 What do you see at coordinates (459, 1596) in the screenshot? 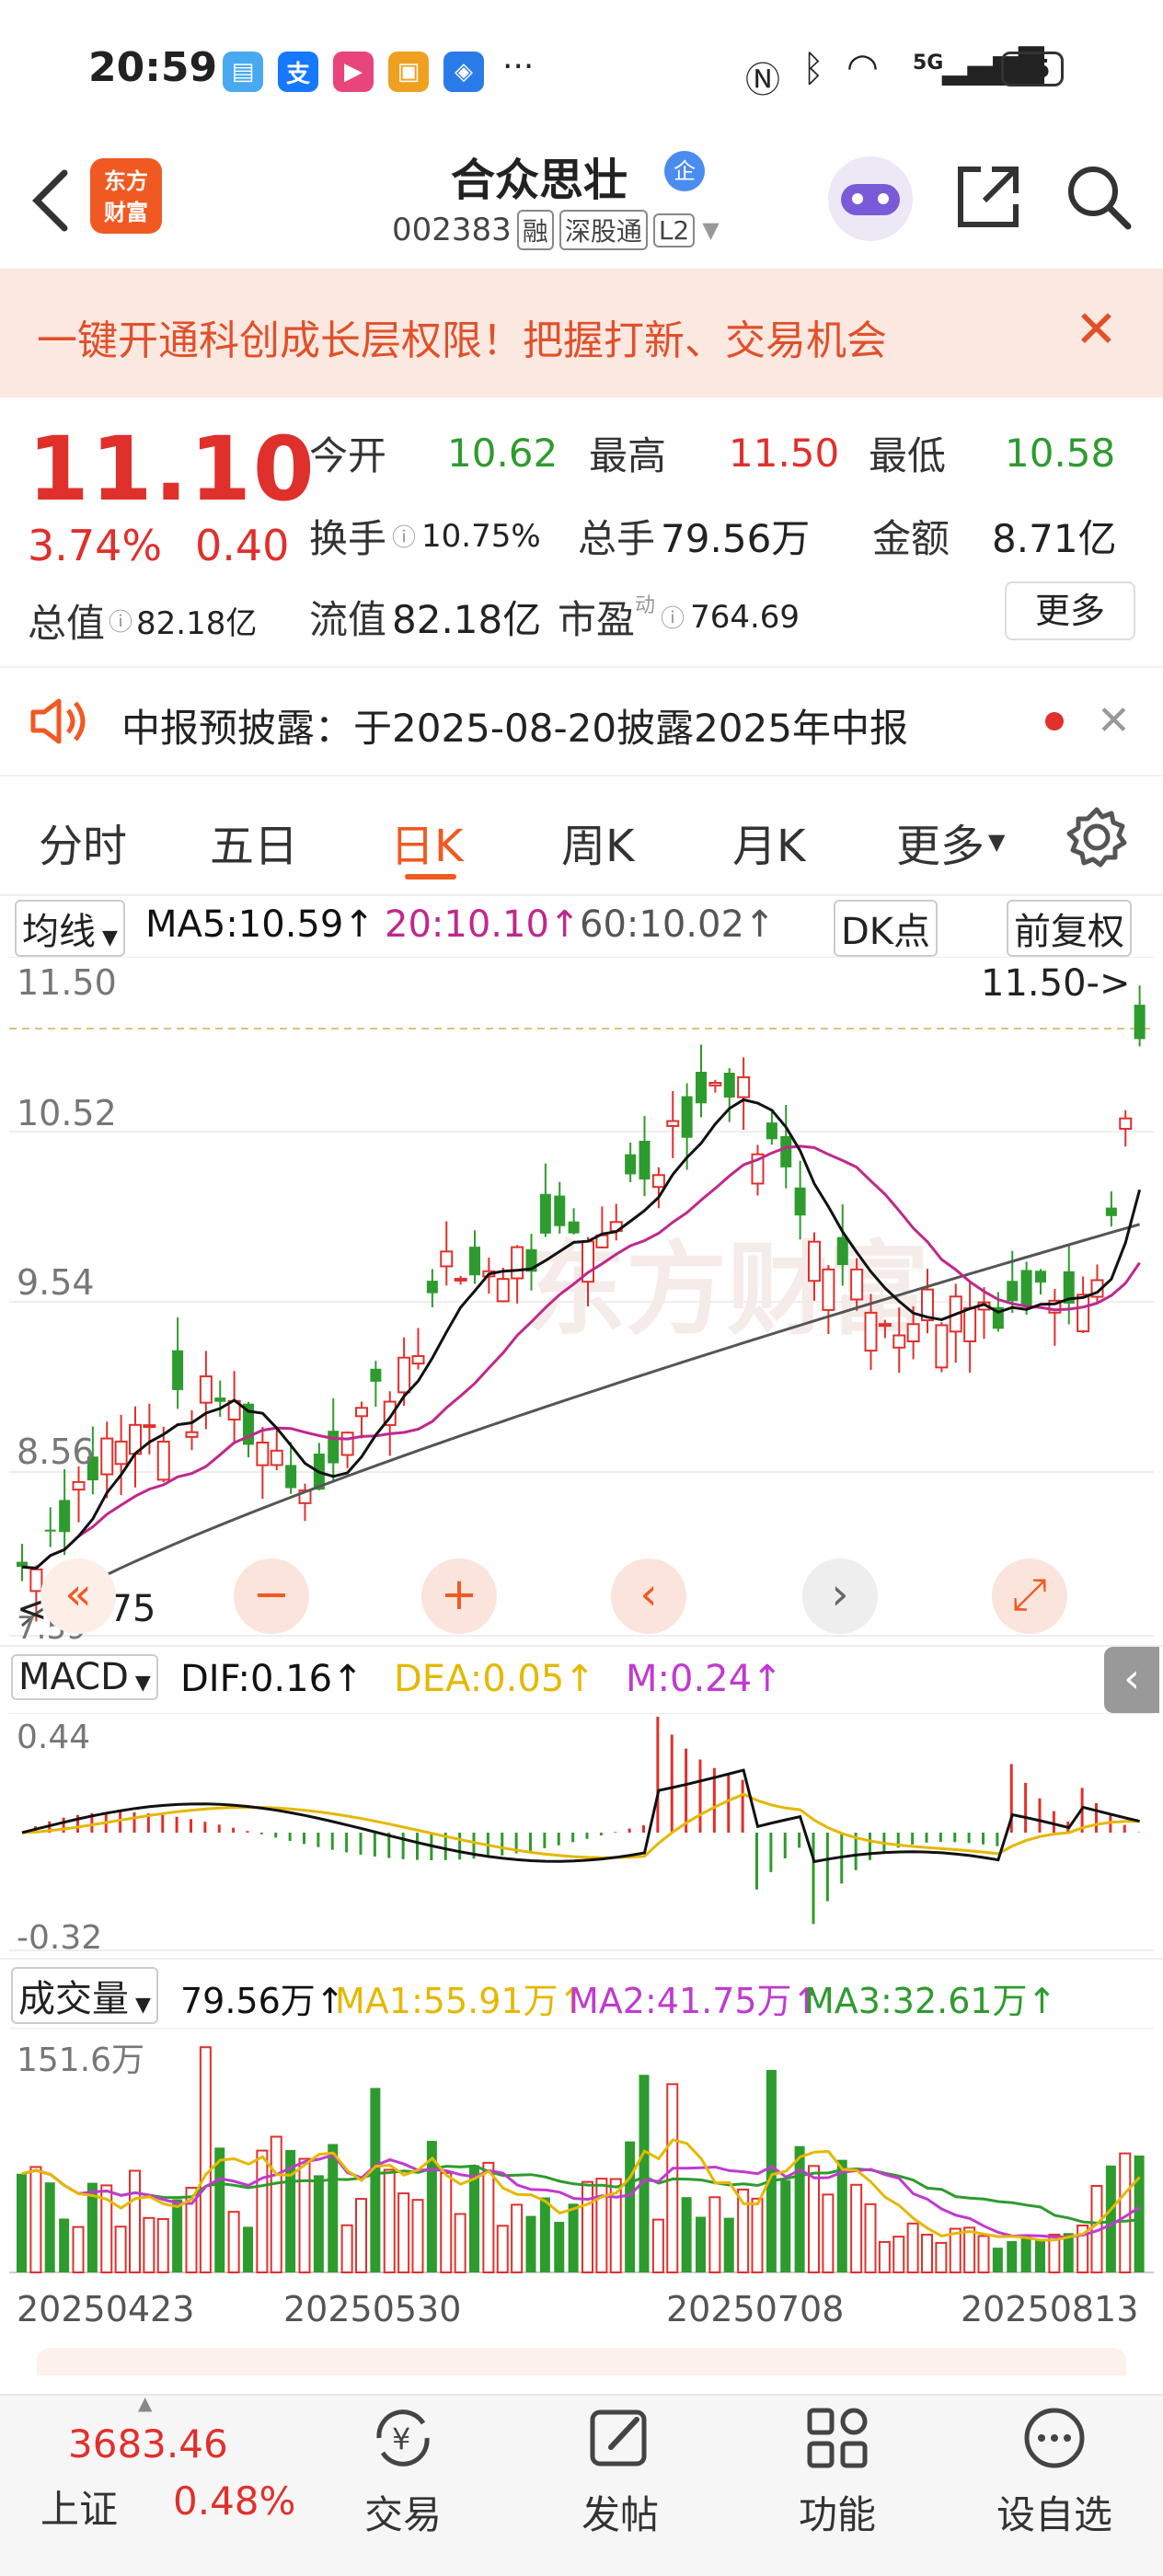
I see `zoom-in-button: +` at bounding box center [459, 1596].